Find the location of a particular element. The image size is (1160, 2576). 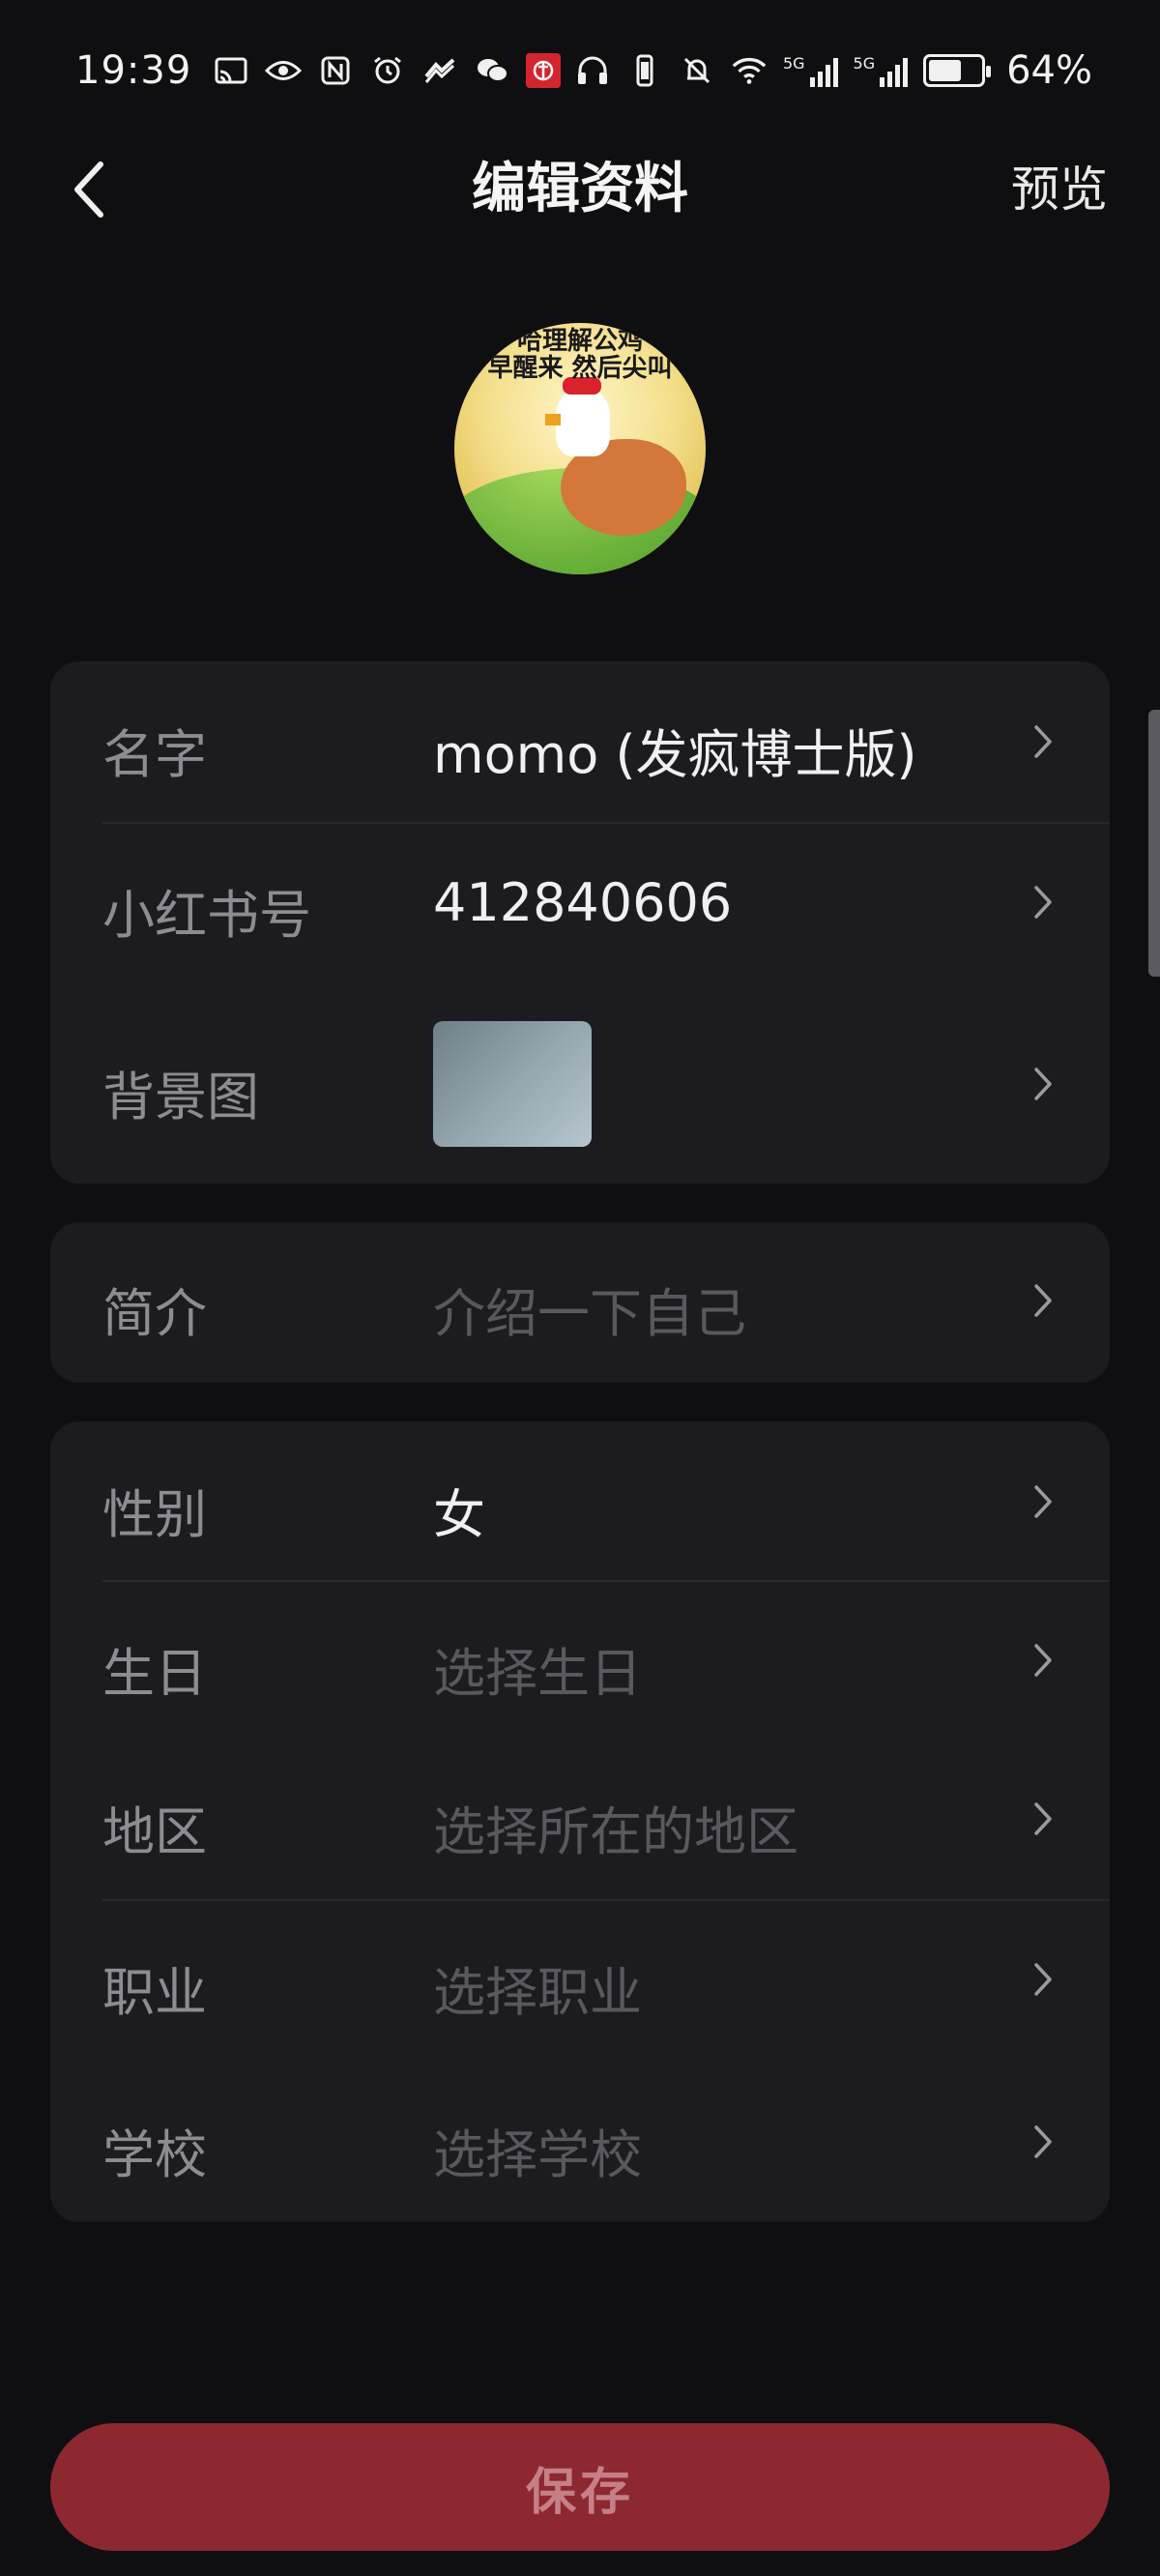

row-label: 职业 is located at coordinates (155, 1992).